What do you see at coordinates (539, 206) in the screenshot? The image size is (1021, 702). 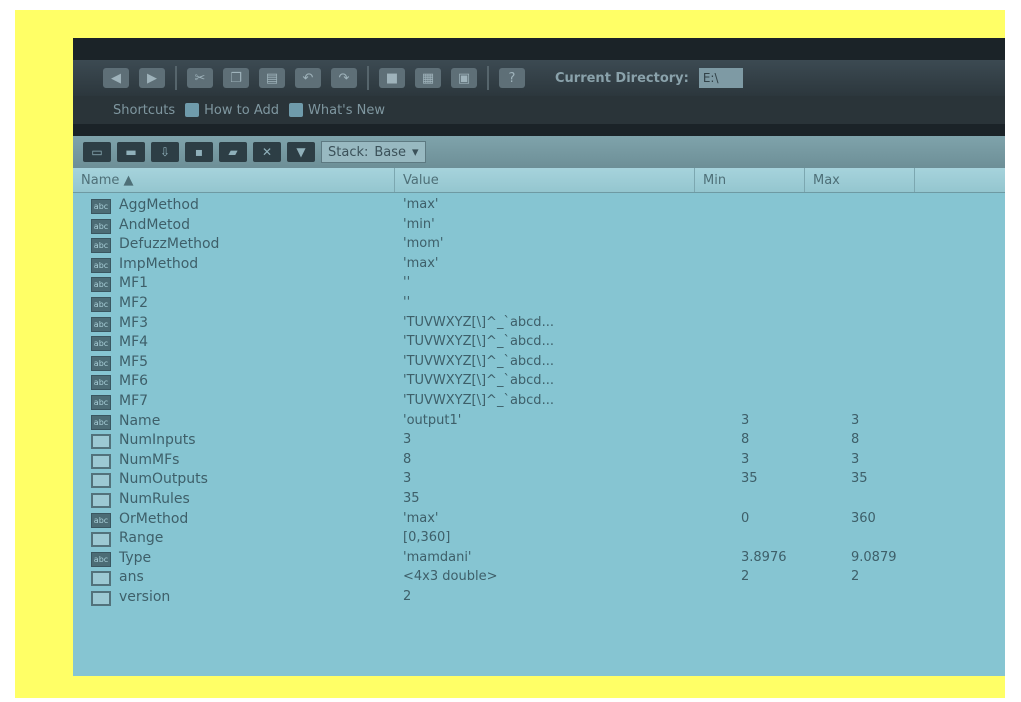 I see `table-row: abc AggMethod 'max'` at bounding box center [539, 206].